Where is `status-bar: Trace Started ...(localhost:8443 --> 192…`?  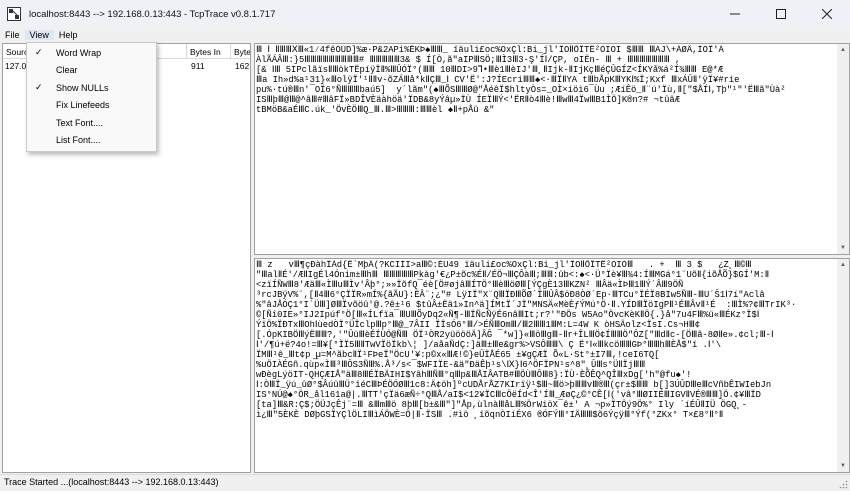
status-bar: Trace Started ...(localhost:8443 --> 192… is located at coordinates (425, 482).